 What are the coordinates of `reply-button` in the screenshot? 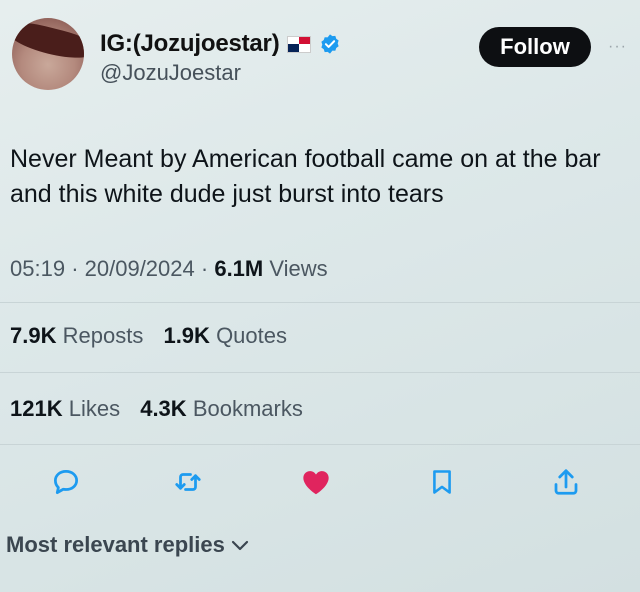 It's located at (66, 482).